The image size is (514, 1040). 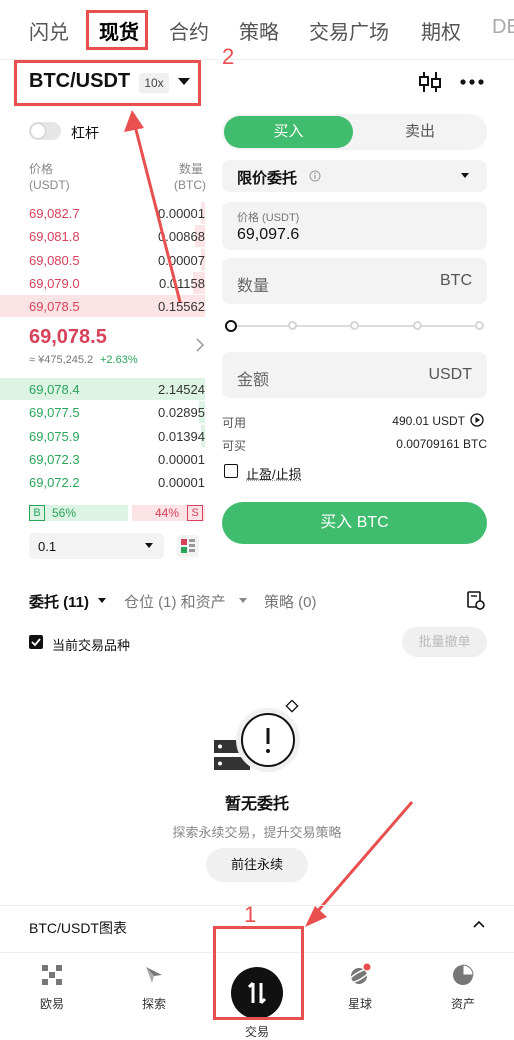 What do you see at coordinates (102, 459) in the screenshot?
I see `bid-row: 69,072.3 0.00001` at bounding box center [102, 459].